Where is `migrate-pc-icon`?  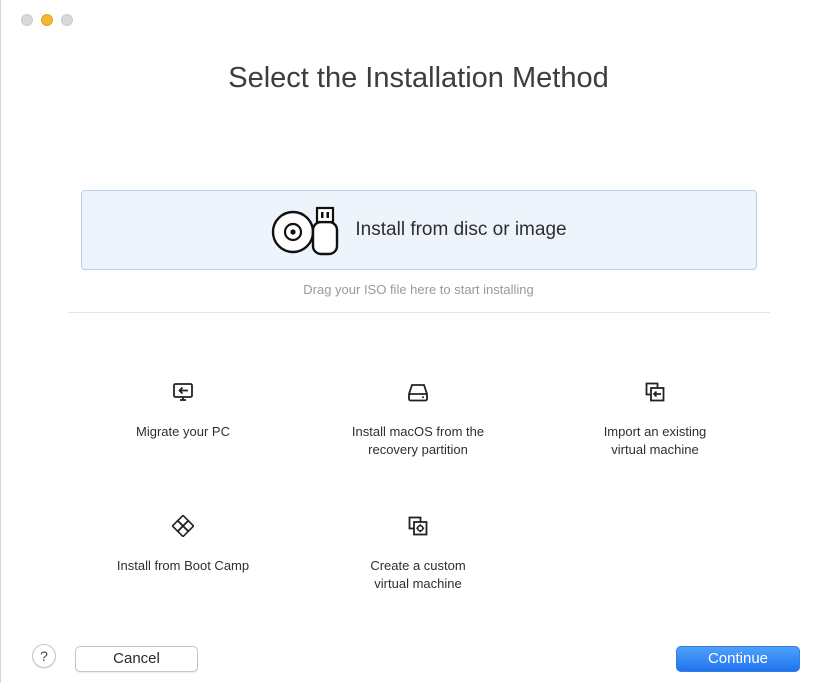 migrate-pc-icon is located at coordinates (183, 392).